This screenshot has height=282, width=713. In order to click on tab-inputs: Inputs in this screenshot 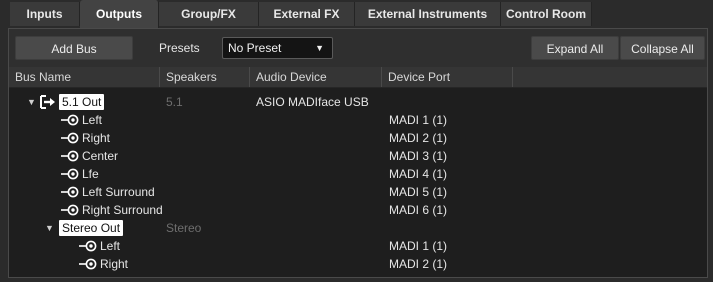, I will do `click(45, 14)`.